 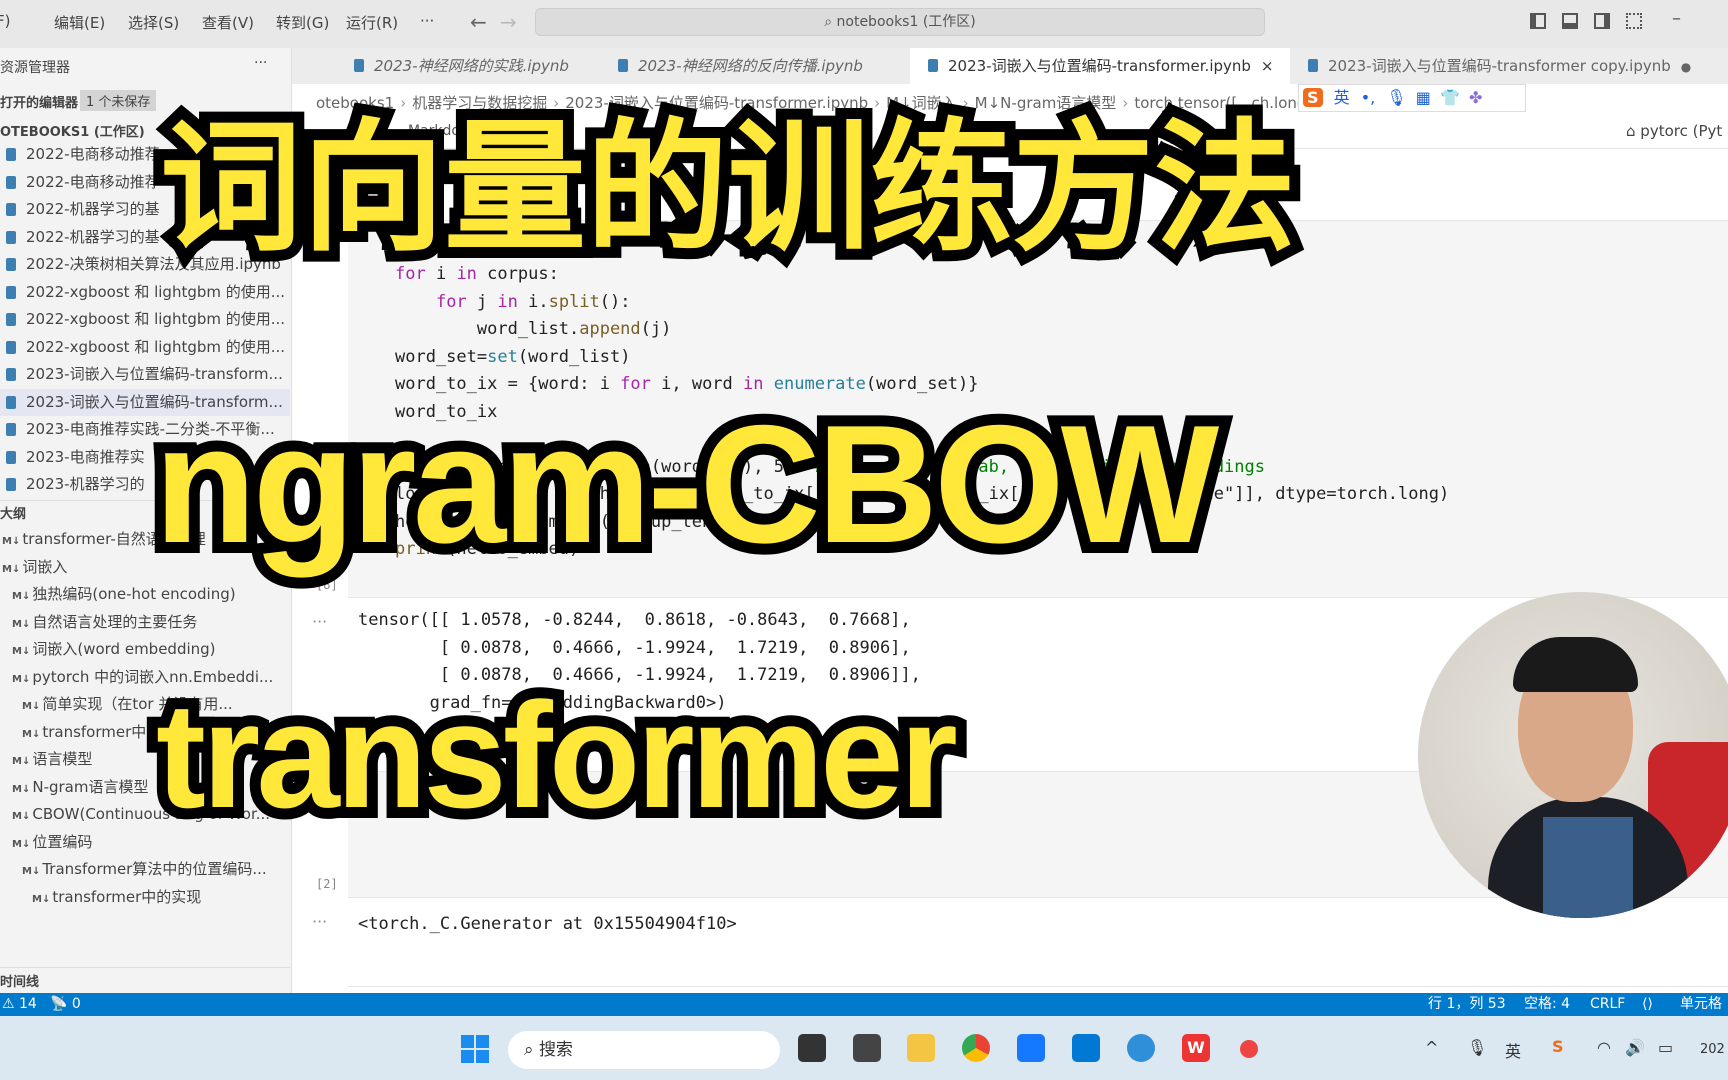 I want to click on menu-item: ···, so click(x=427, y=21).